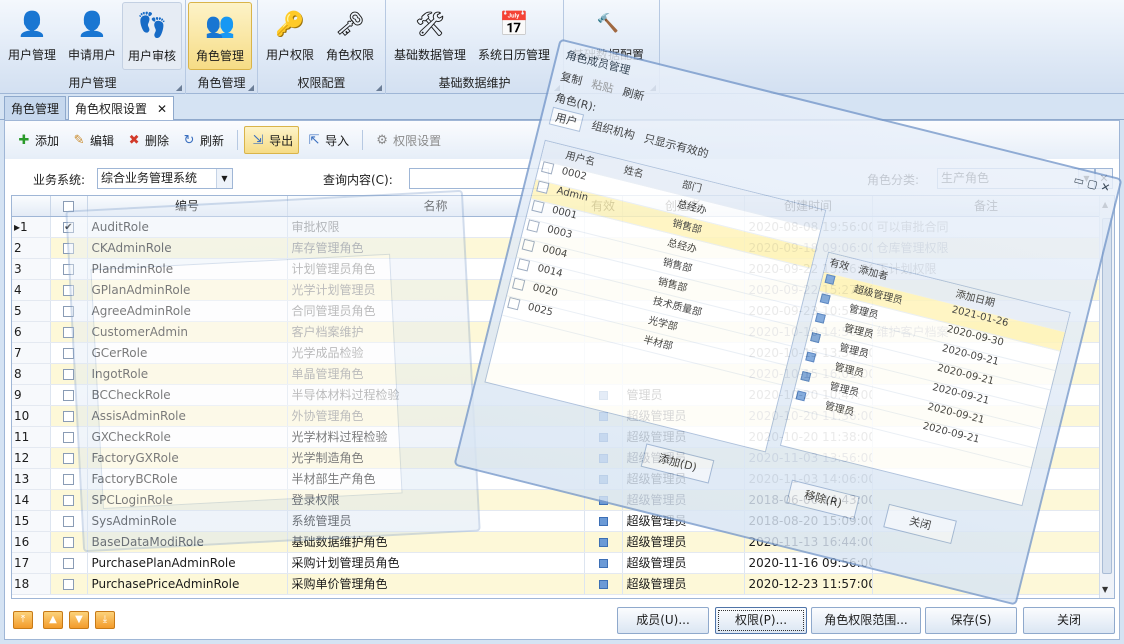 This screenshot has height=644, width=1124. What do you see at coordinates (808, 206) in the screenshot?
I see `column-header: 创建时间` at bounding box center [808, 206].